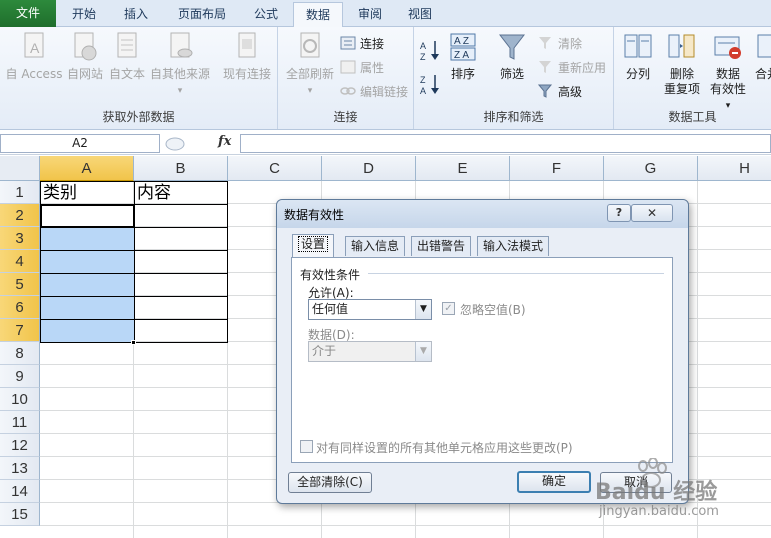  I want to click on row-header-7: 7, so click(20, 330).